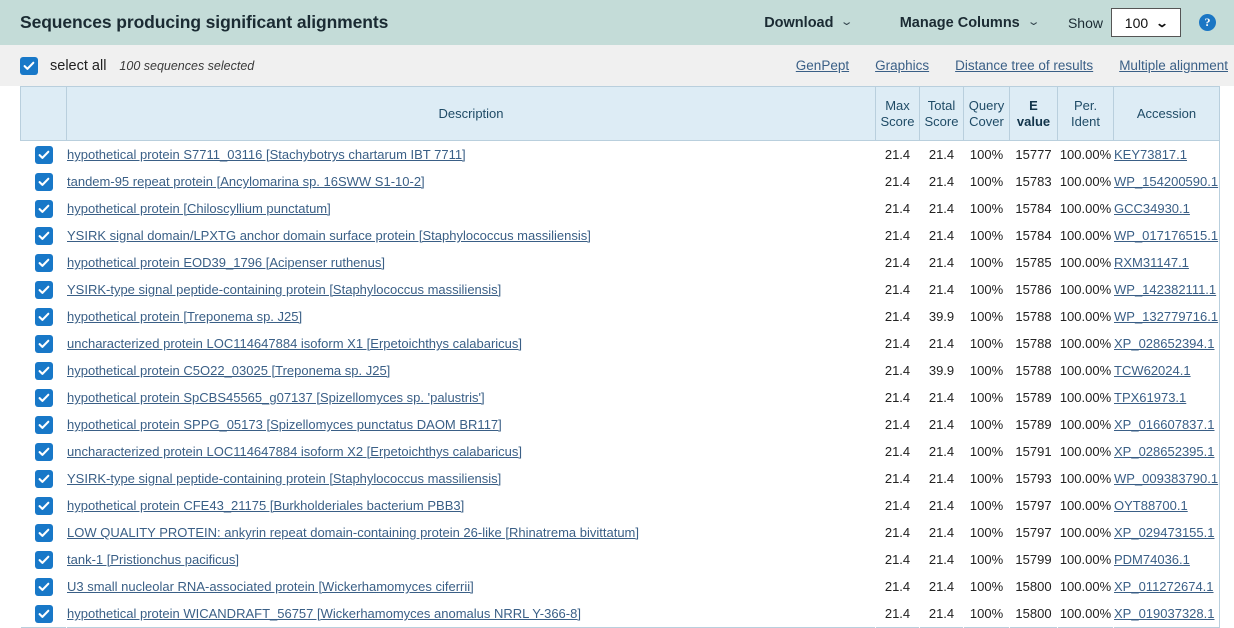  I want to click on accession-link: XP_028652394.1, so click(1165, 343).